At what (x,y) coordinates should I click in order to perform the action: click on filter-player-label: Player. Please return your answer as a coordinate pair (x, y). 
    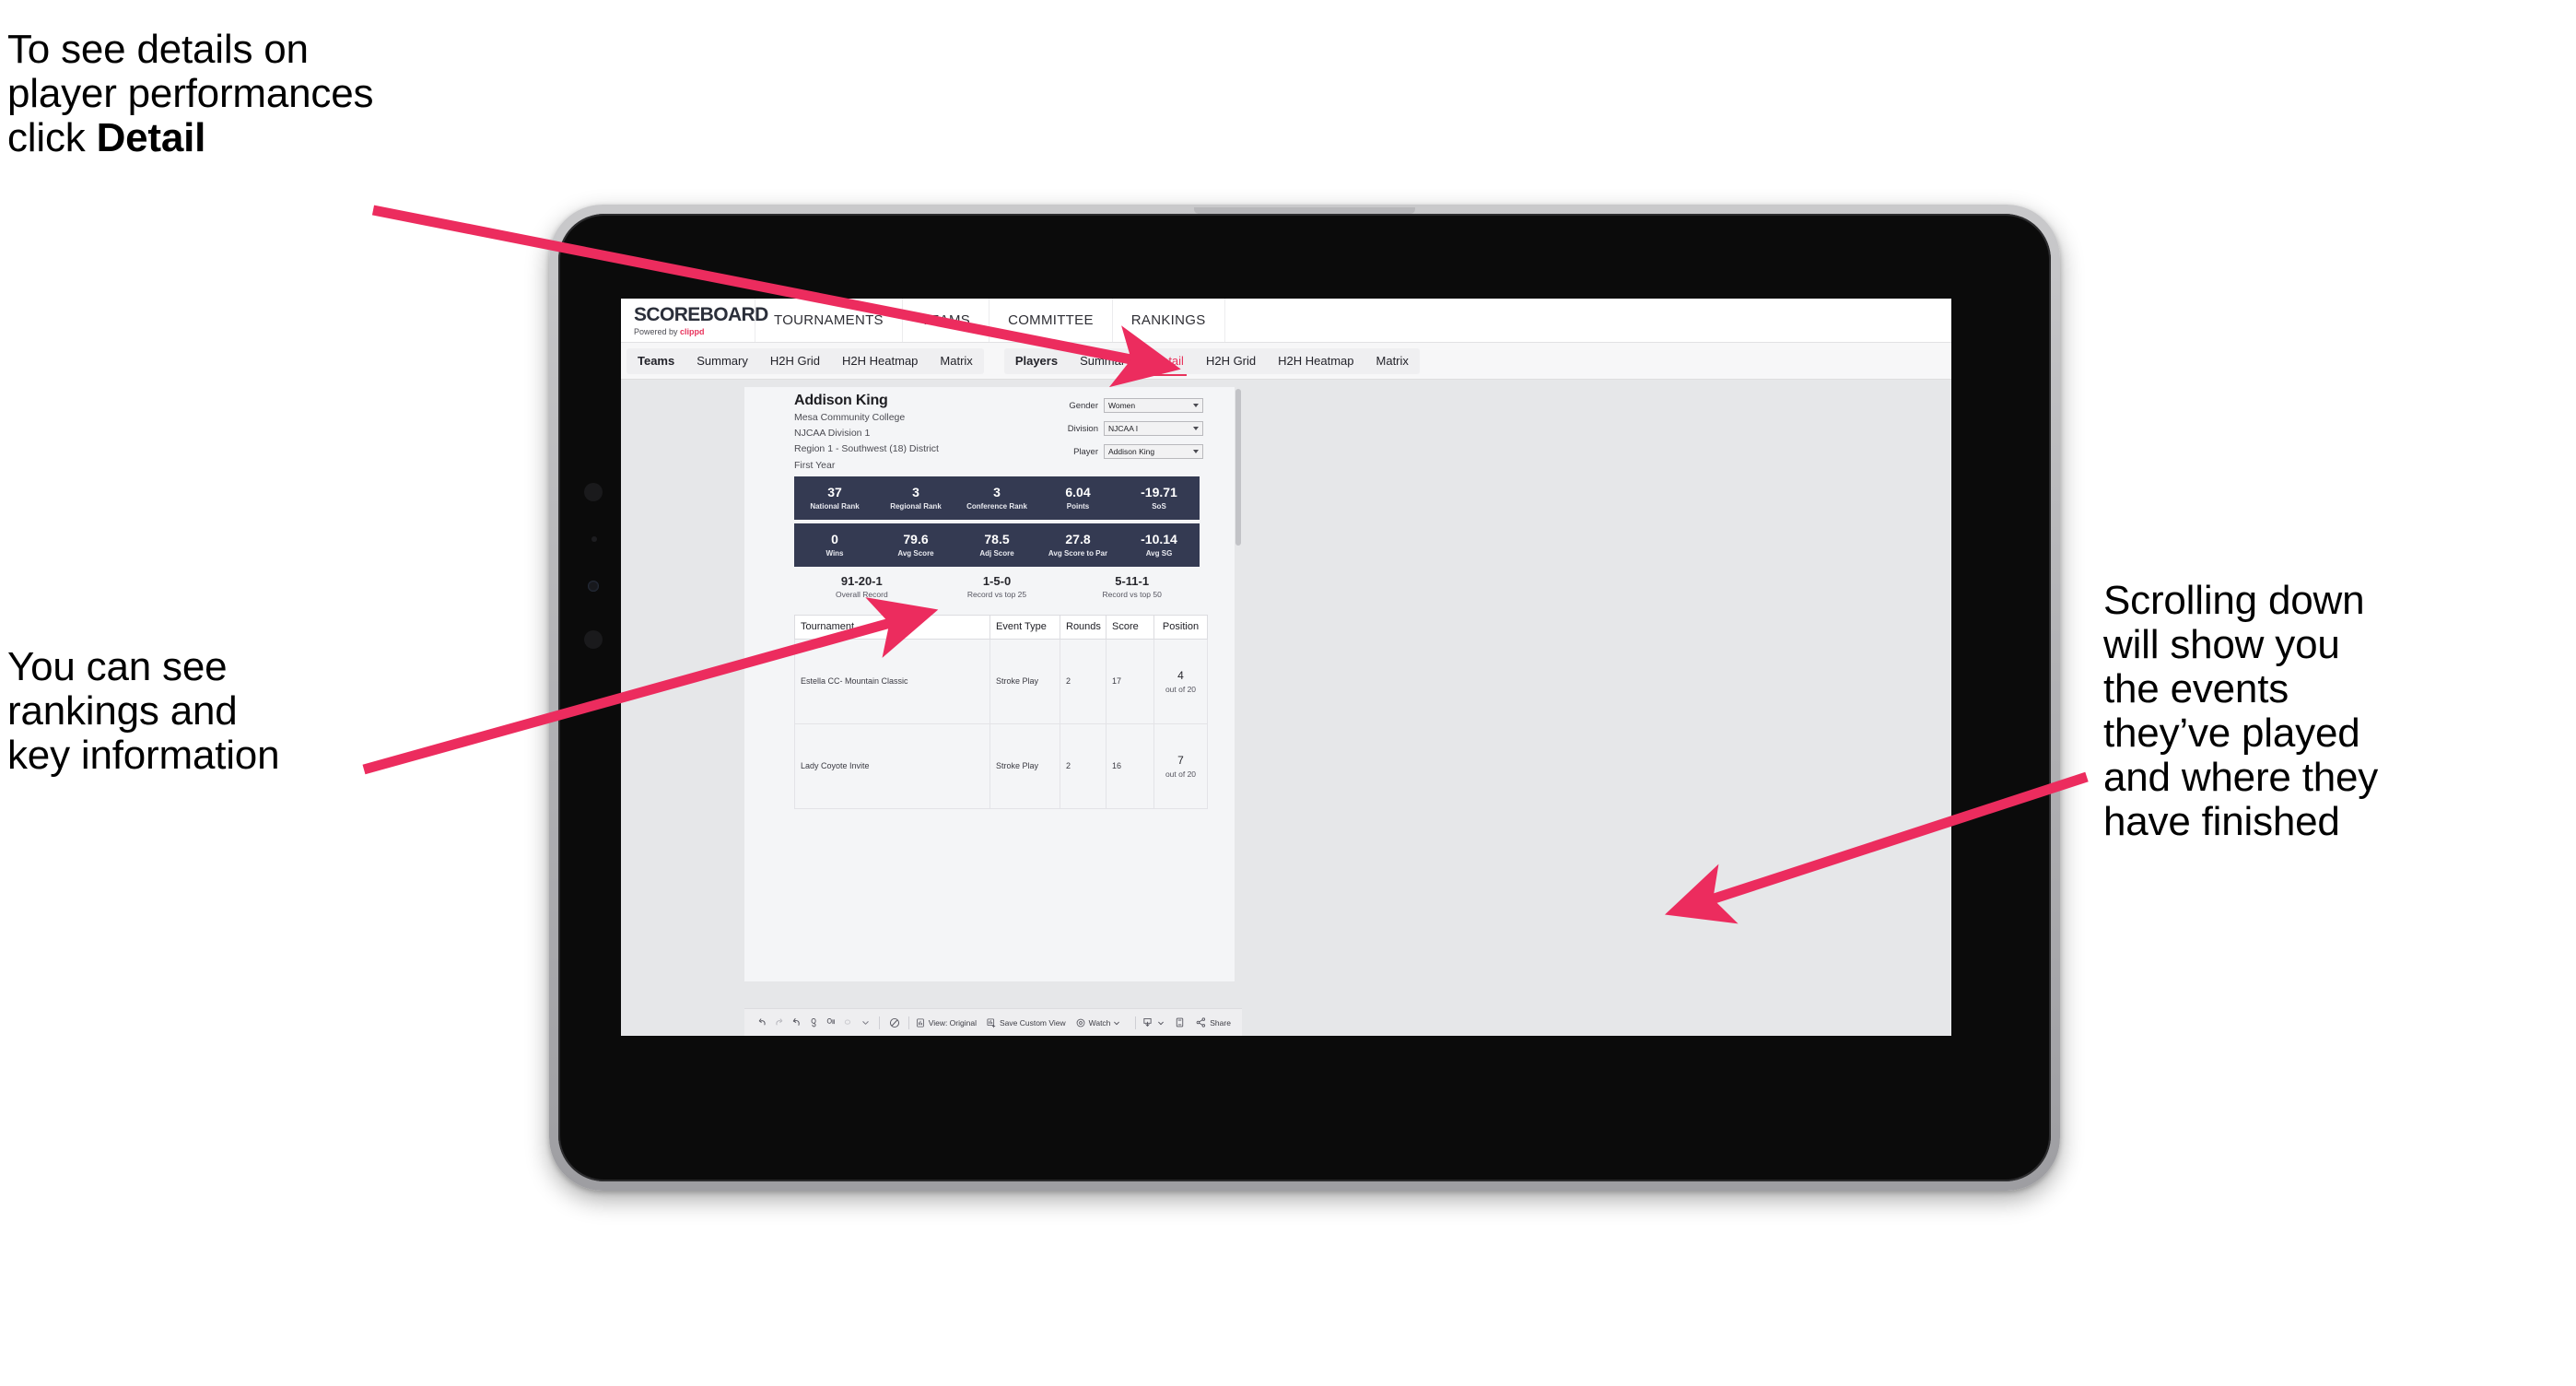
    Looking at the image, I should click on (1085, 451).